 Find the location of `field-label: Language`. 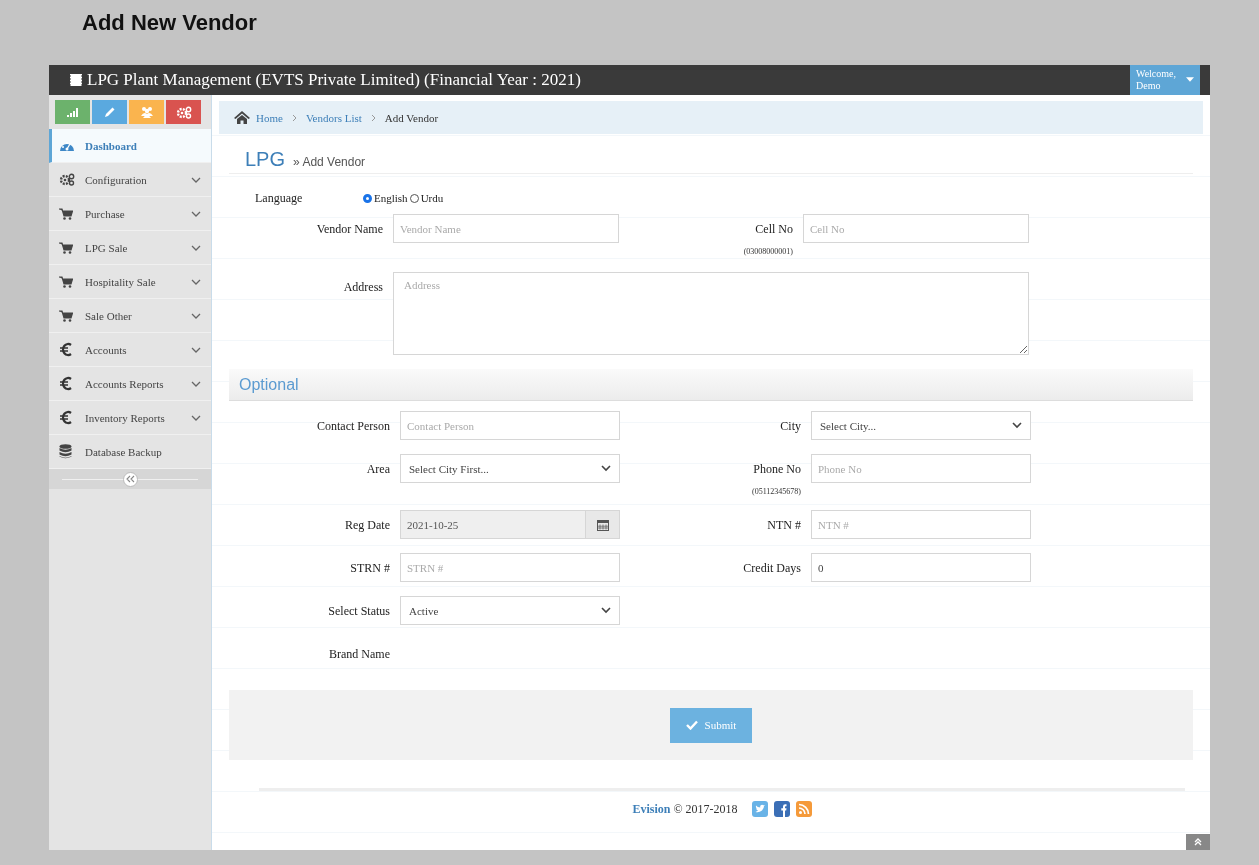

field-label: Language is located at coordinates (279, 198).